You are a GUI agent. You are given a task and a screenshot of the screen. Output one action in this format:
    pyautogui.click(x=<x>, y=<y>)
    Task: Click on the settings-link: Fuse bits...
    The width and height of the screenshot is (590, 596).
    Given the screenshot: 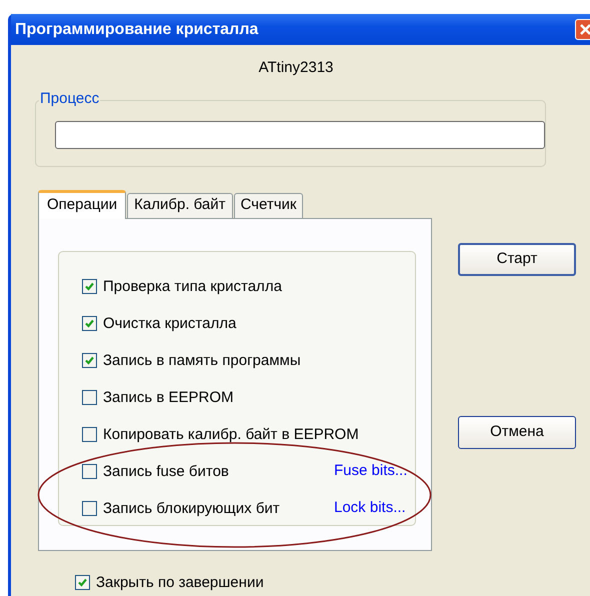 What is the action you would take?
    pyautogui.click(x=371, y=471)
    